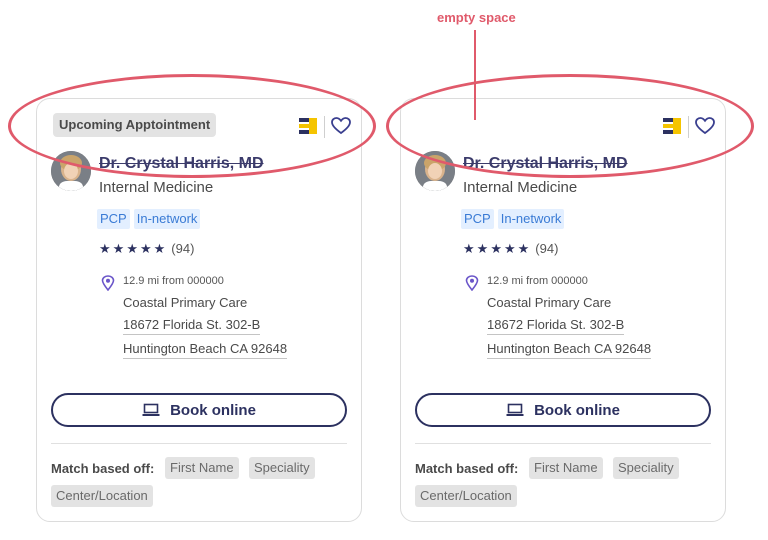 This screenshot has width=768, height=540. Describe the element at coordinates (475, 75) in the screenshot. I see `annotation-pointer` at that location.